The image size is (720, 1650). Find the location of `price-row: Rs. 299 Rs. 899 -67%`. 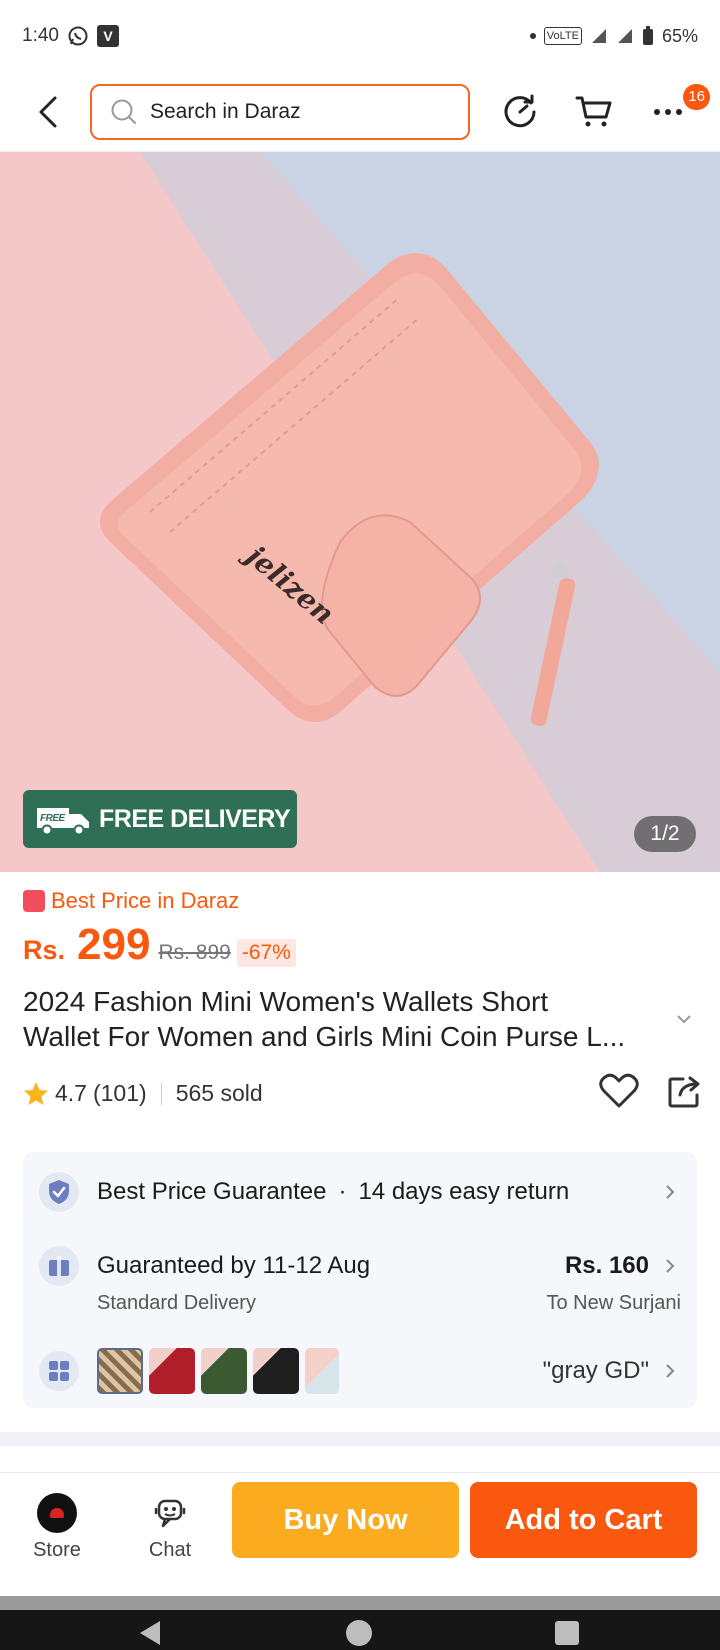

price-row: Rs. 299 Rs. 899 -67% is located at coordinates (159, 945).